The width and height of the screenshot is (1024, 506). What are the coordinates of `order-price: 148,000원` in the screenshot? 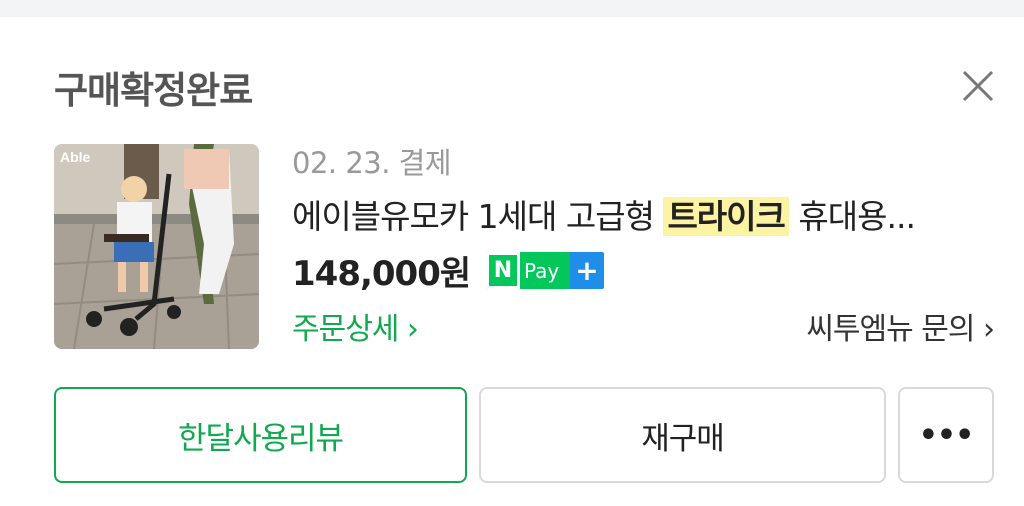 It's located at (381, 274).